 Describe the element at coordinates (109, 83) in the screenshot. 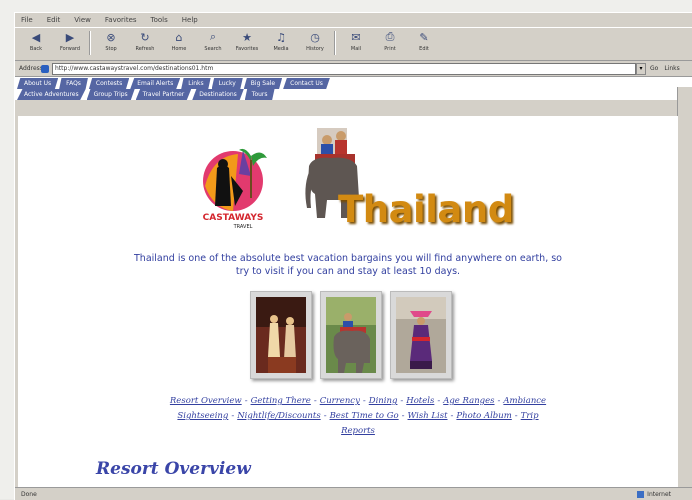

I see `nav-contests: Contests` at that location.